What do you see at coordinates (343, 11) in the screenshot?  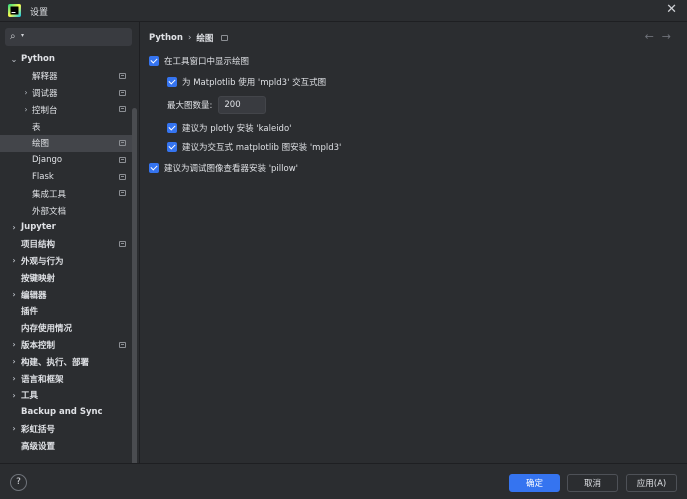 I see `title-bar: 设置 ✕` at bounding box center [343, 11].